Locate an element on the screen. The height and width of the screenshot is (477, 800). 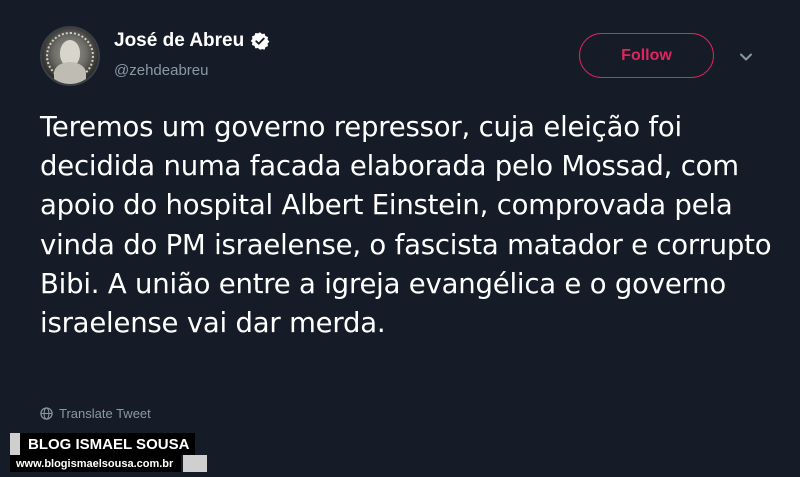
author-name-row: José de Abreu is located at coordinates (192, 41).